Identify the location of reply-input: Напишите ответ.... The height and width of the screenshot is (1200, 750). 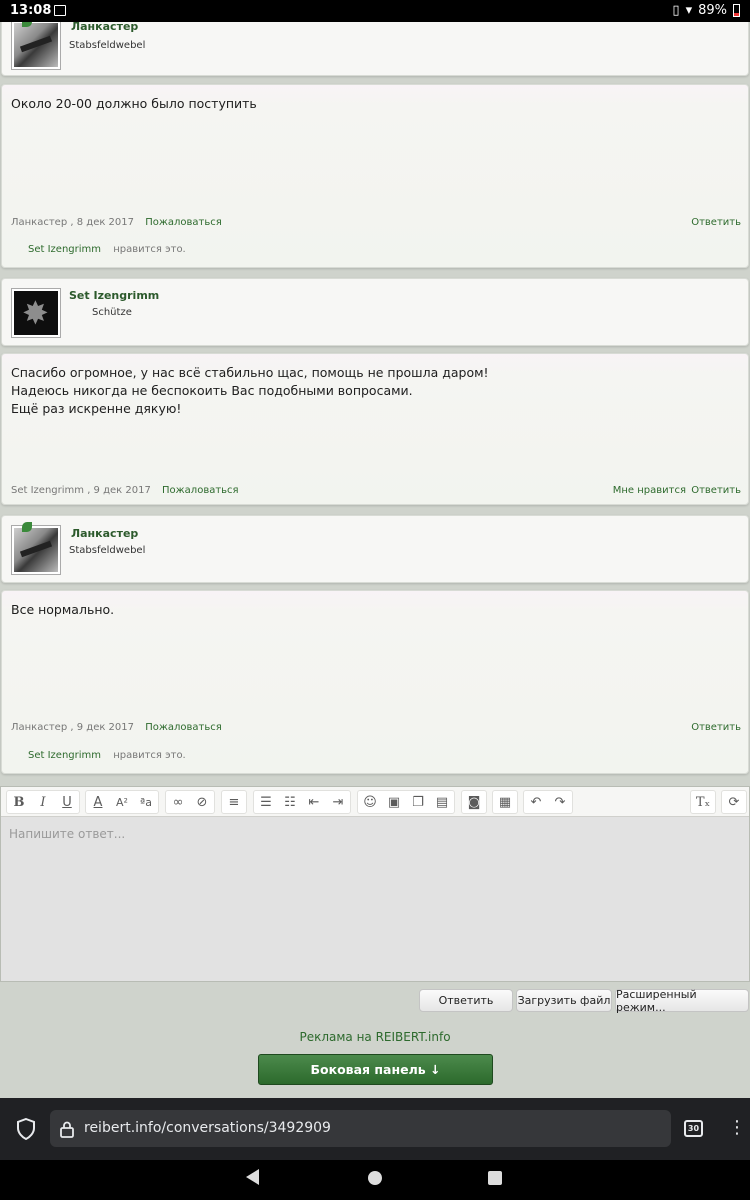
(67, 834).